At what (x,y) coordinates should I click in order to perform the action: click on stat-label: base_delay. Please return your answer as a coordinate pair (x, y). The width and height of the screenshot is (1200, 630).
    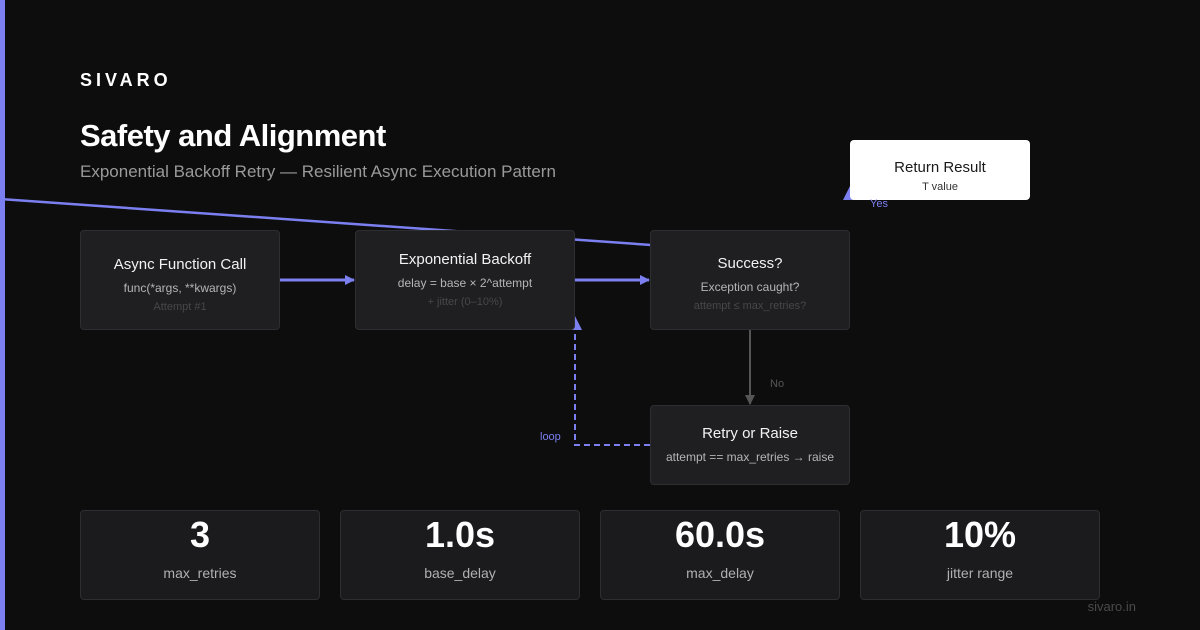
    Looking at the image, I should click on (460, 573).